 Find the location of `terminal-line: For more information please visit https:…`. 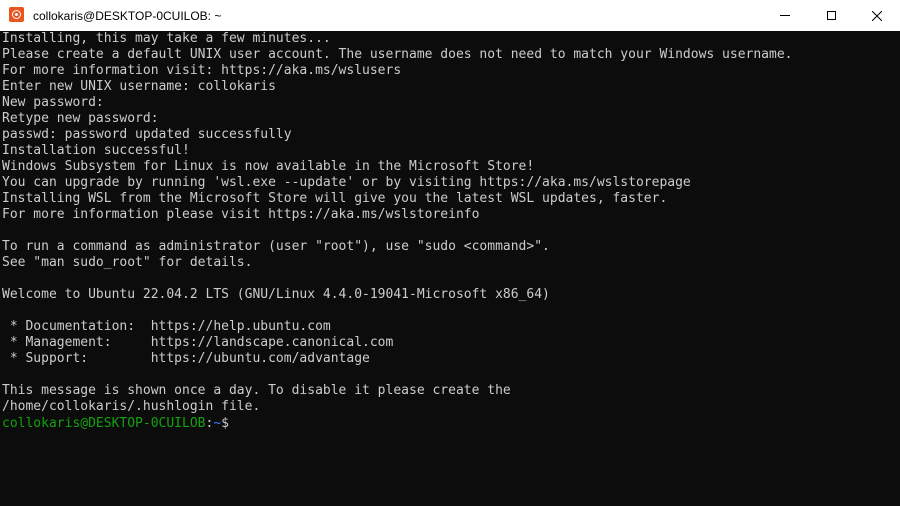

terminal-line: For more information please visit https:… is located at coordinates (241, 214).